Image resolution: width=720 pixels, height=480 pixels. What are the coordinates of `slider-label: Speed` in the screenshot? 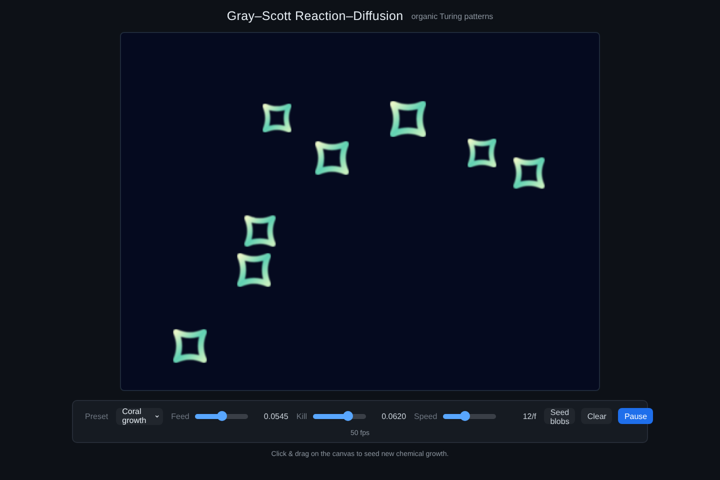 It's located at (426, 416).